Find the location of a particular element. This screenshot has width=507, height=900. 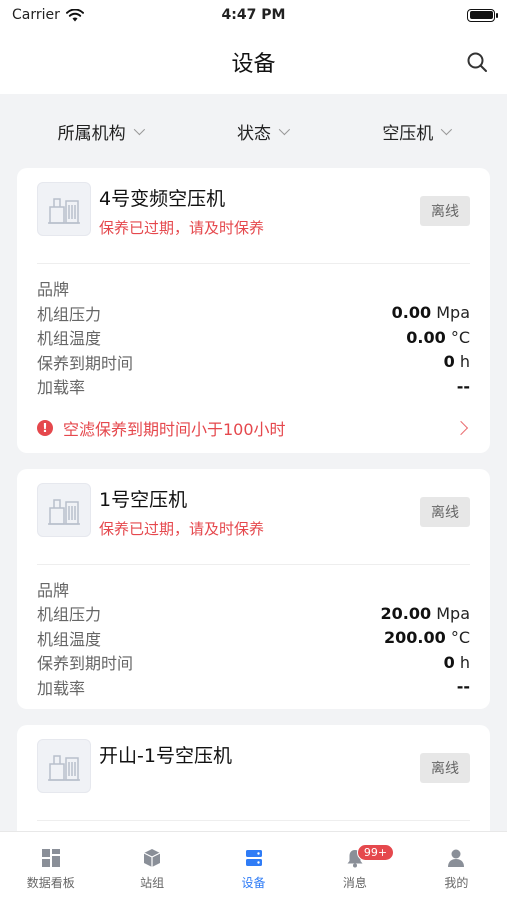

device-card-header: 4号变频空压机 保养已过期，请及时保养 离线 is located at coordinates (253, 223).